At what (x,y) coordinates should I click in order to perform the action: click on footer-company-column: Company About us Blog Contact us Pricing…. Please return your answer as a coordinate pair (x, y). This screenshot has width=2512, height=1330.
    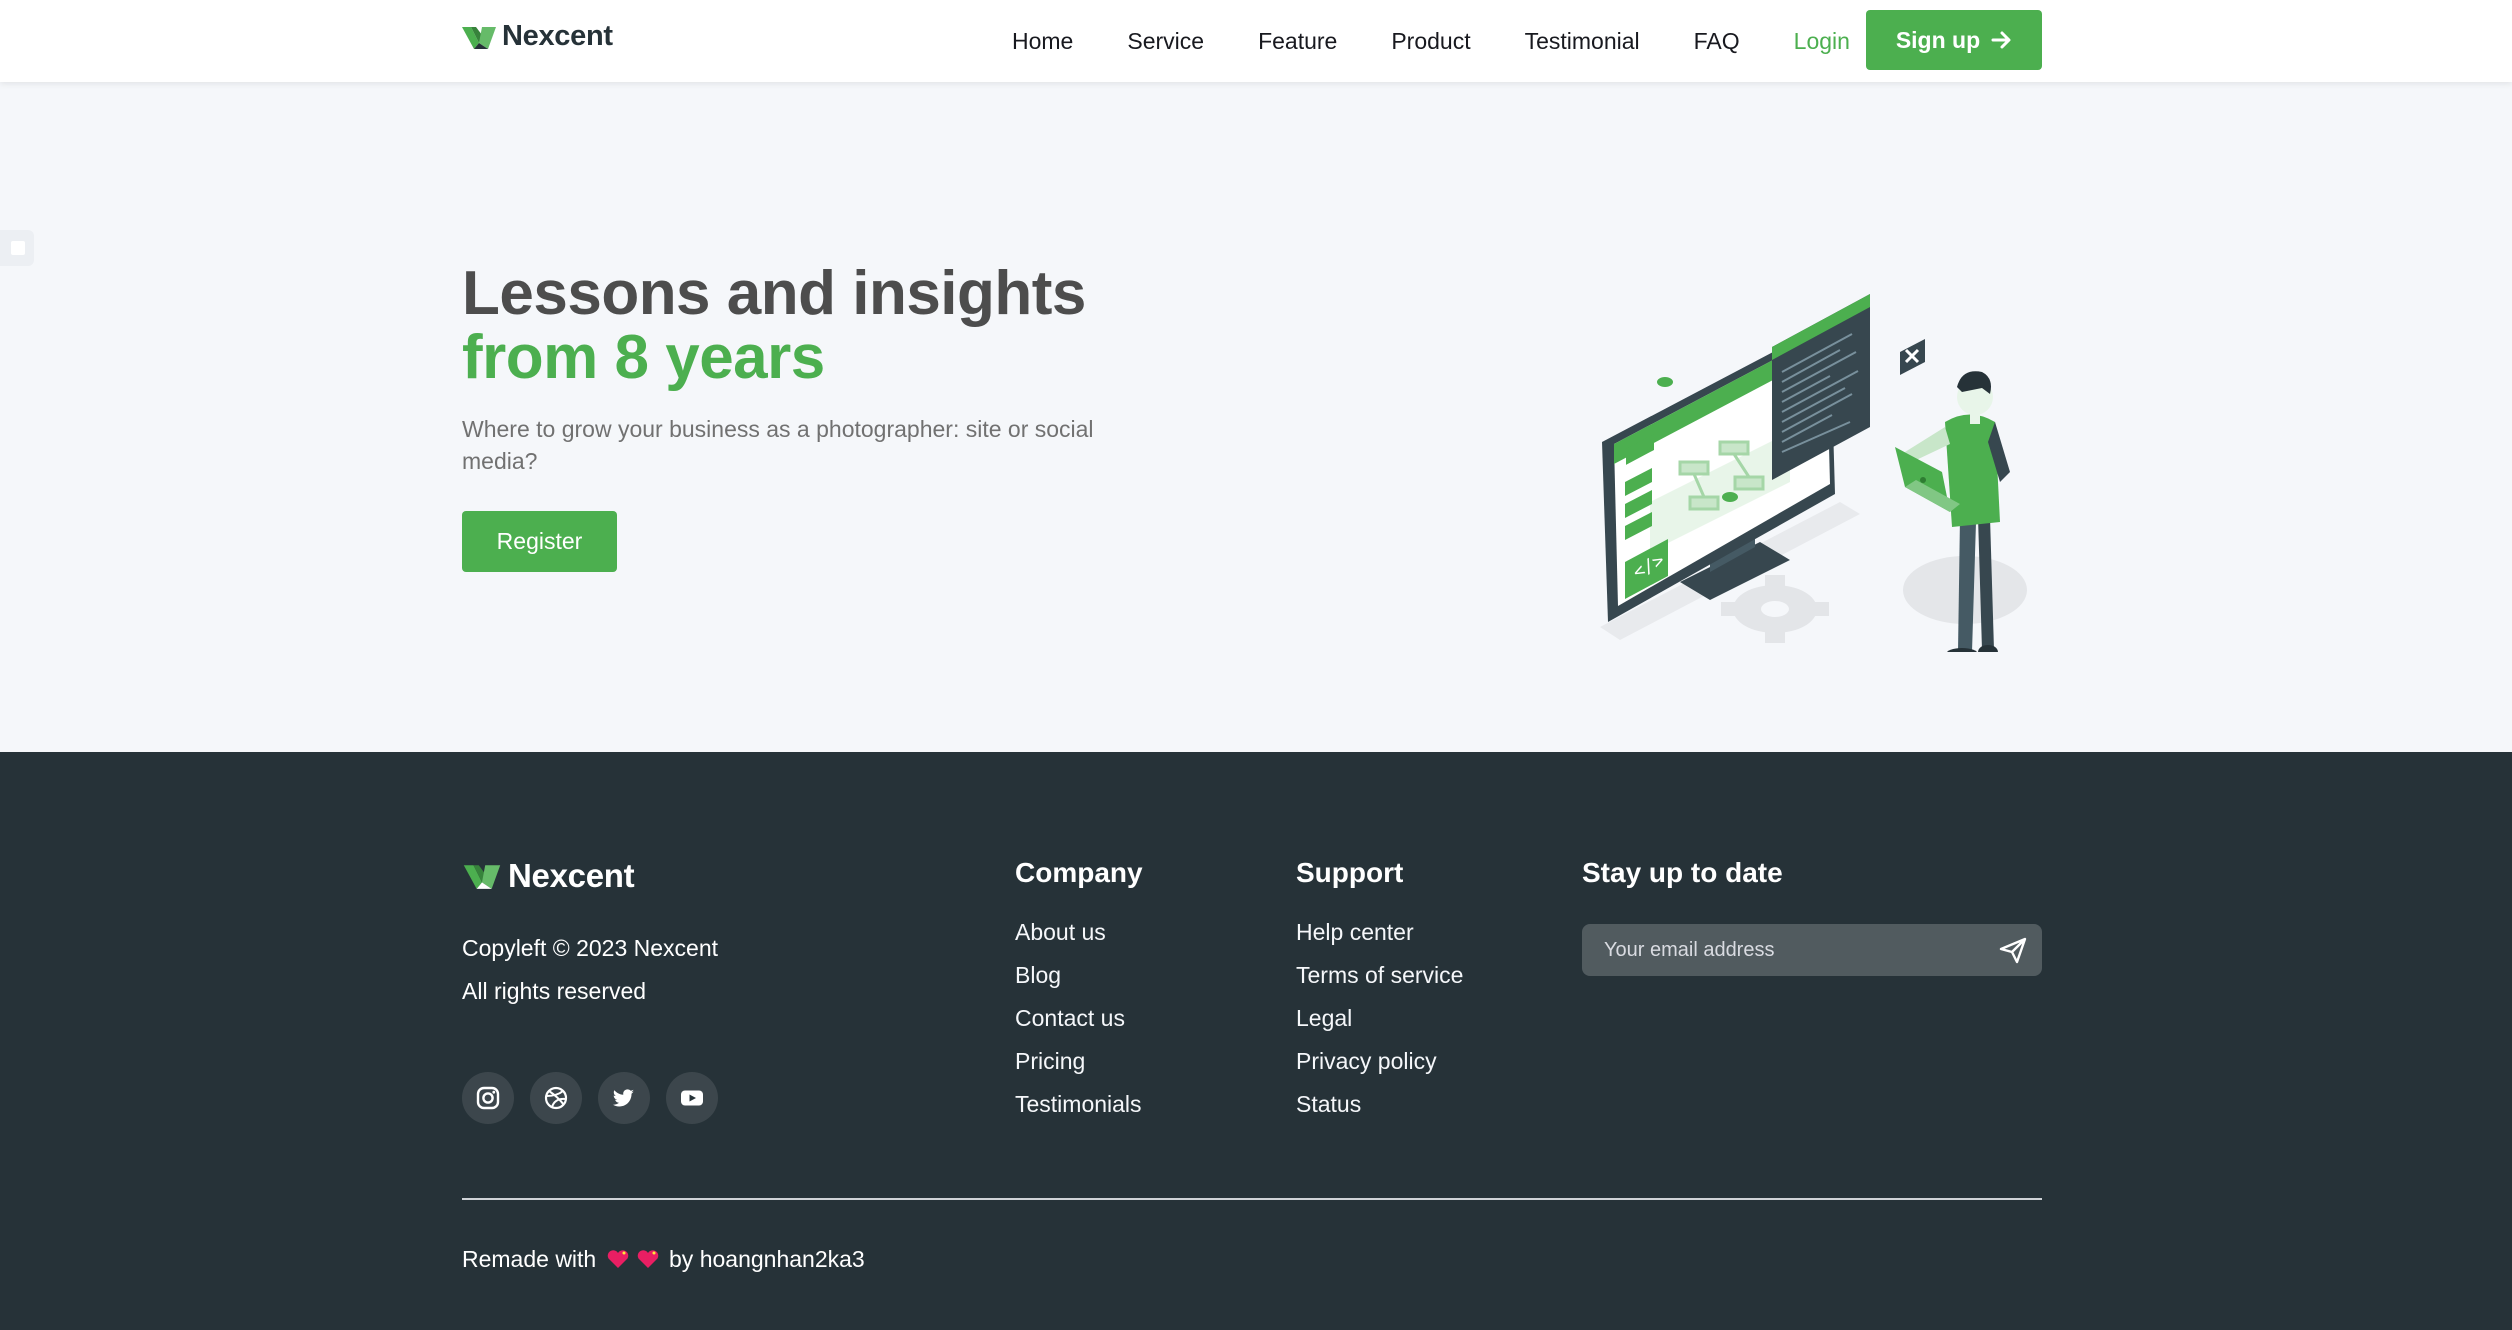
    Looking at the image, I should click on (1079, 991).